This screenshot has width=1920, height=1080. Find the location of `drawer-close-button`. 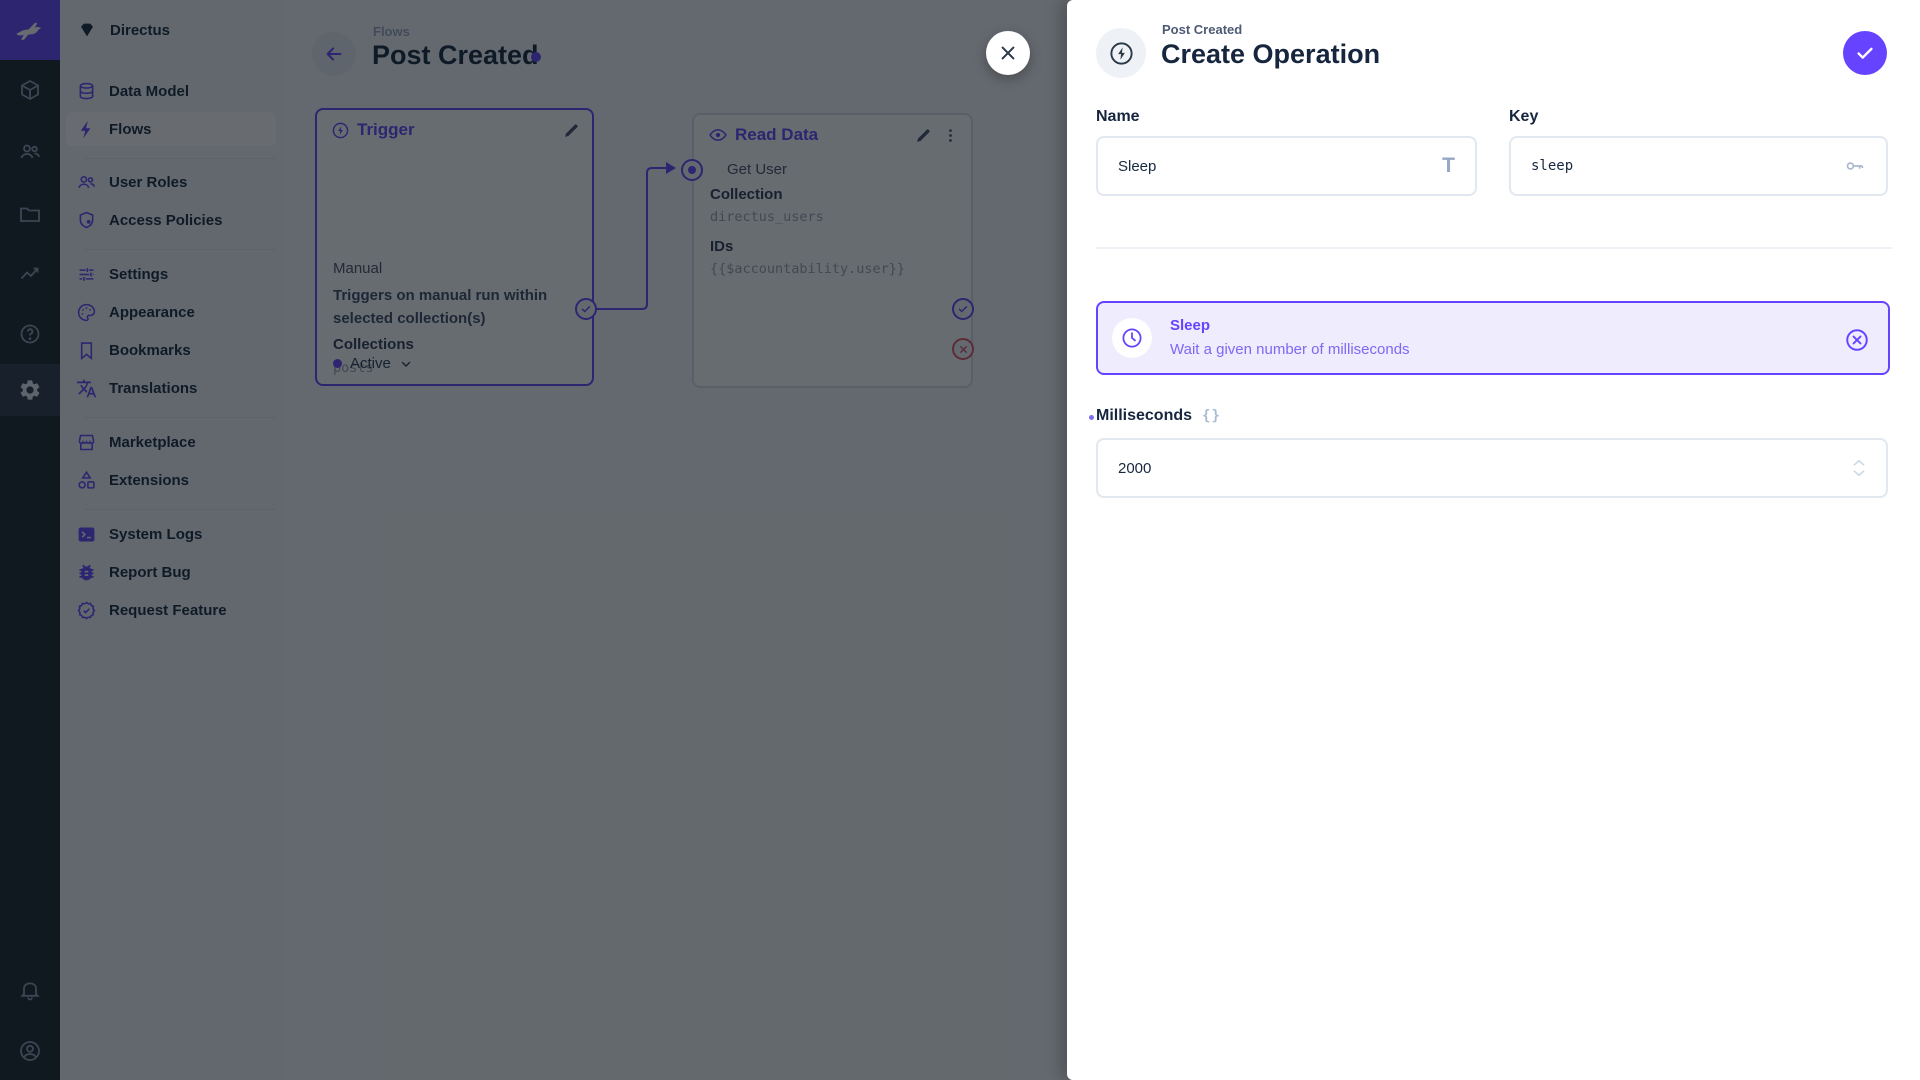

drawer-close-button is located at coordinates (1008, 53).